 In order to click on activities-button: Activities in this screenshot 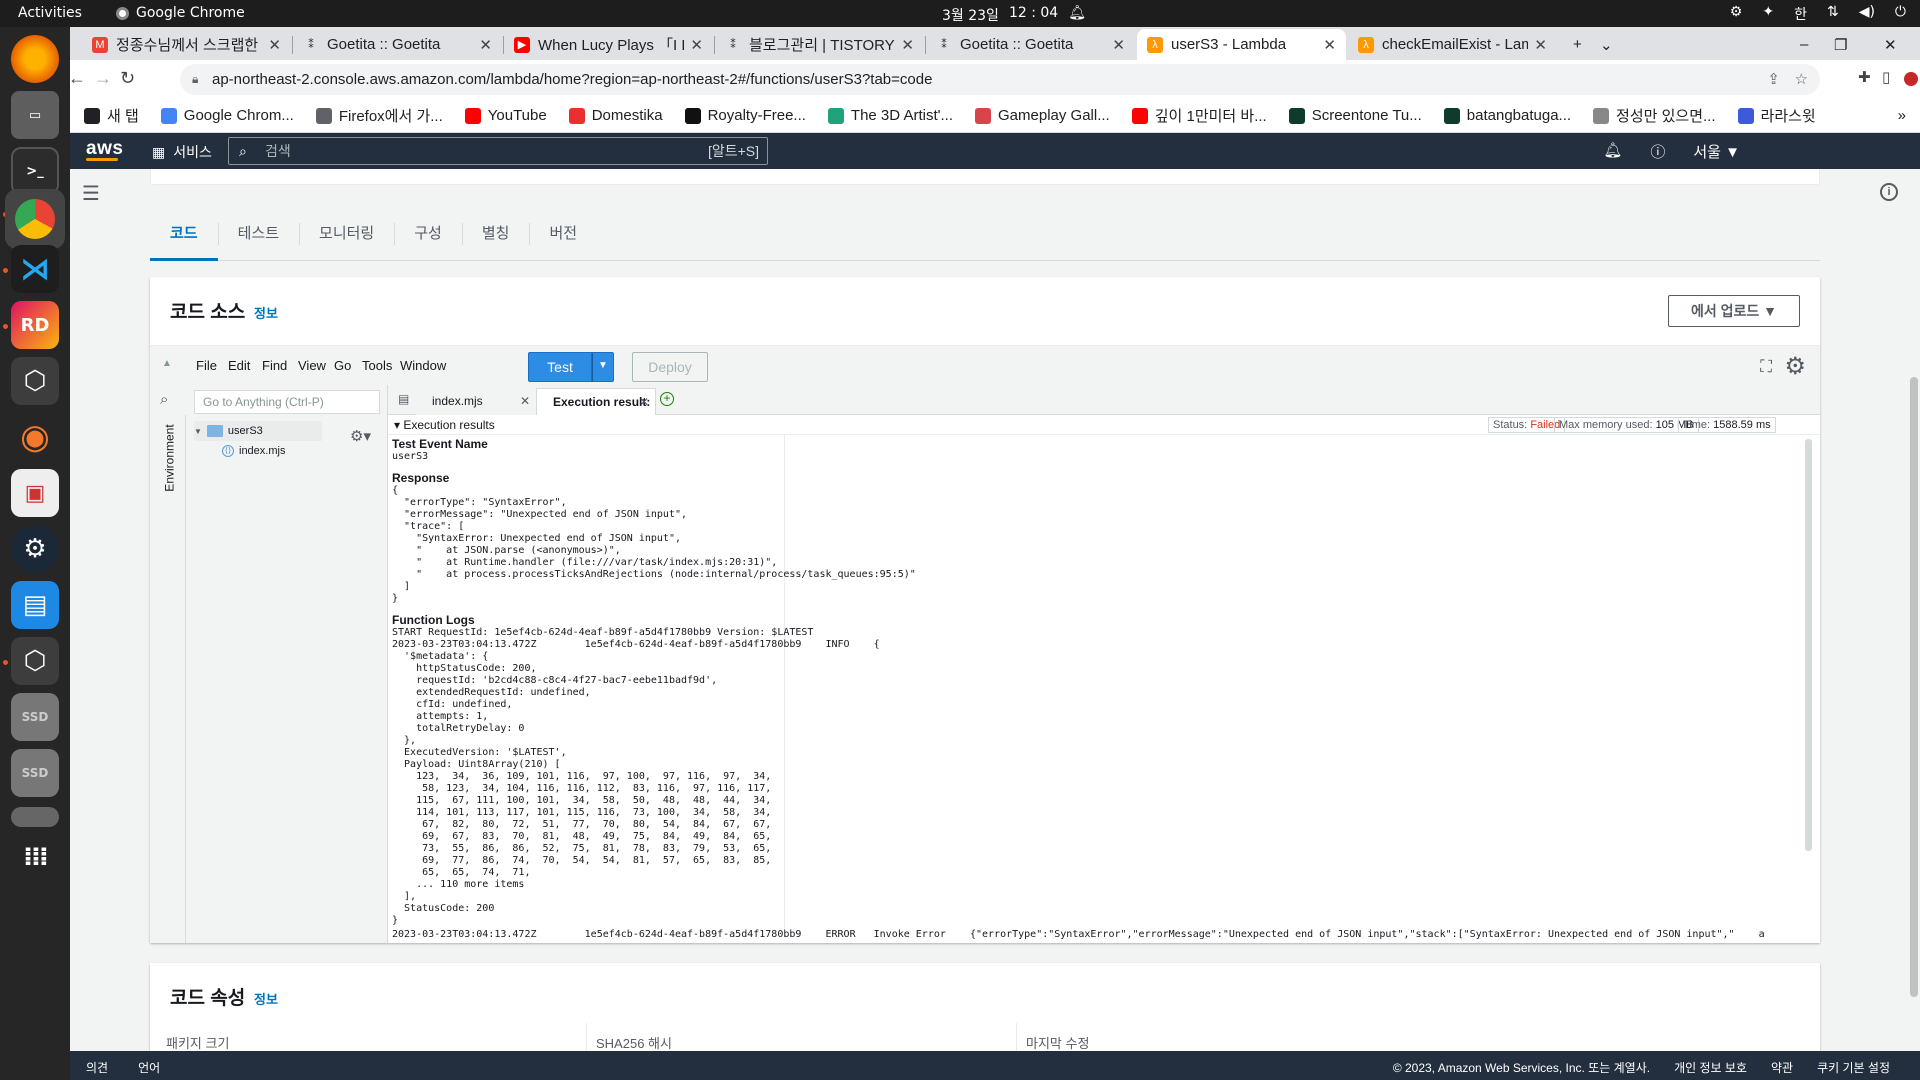, I will do `click(50, 13)`.